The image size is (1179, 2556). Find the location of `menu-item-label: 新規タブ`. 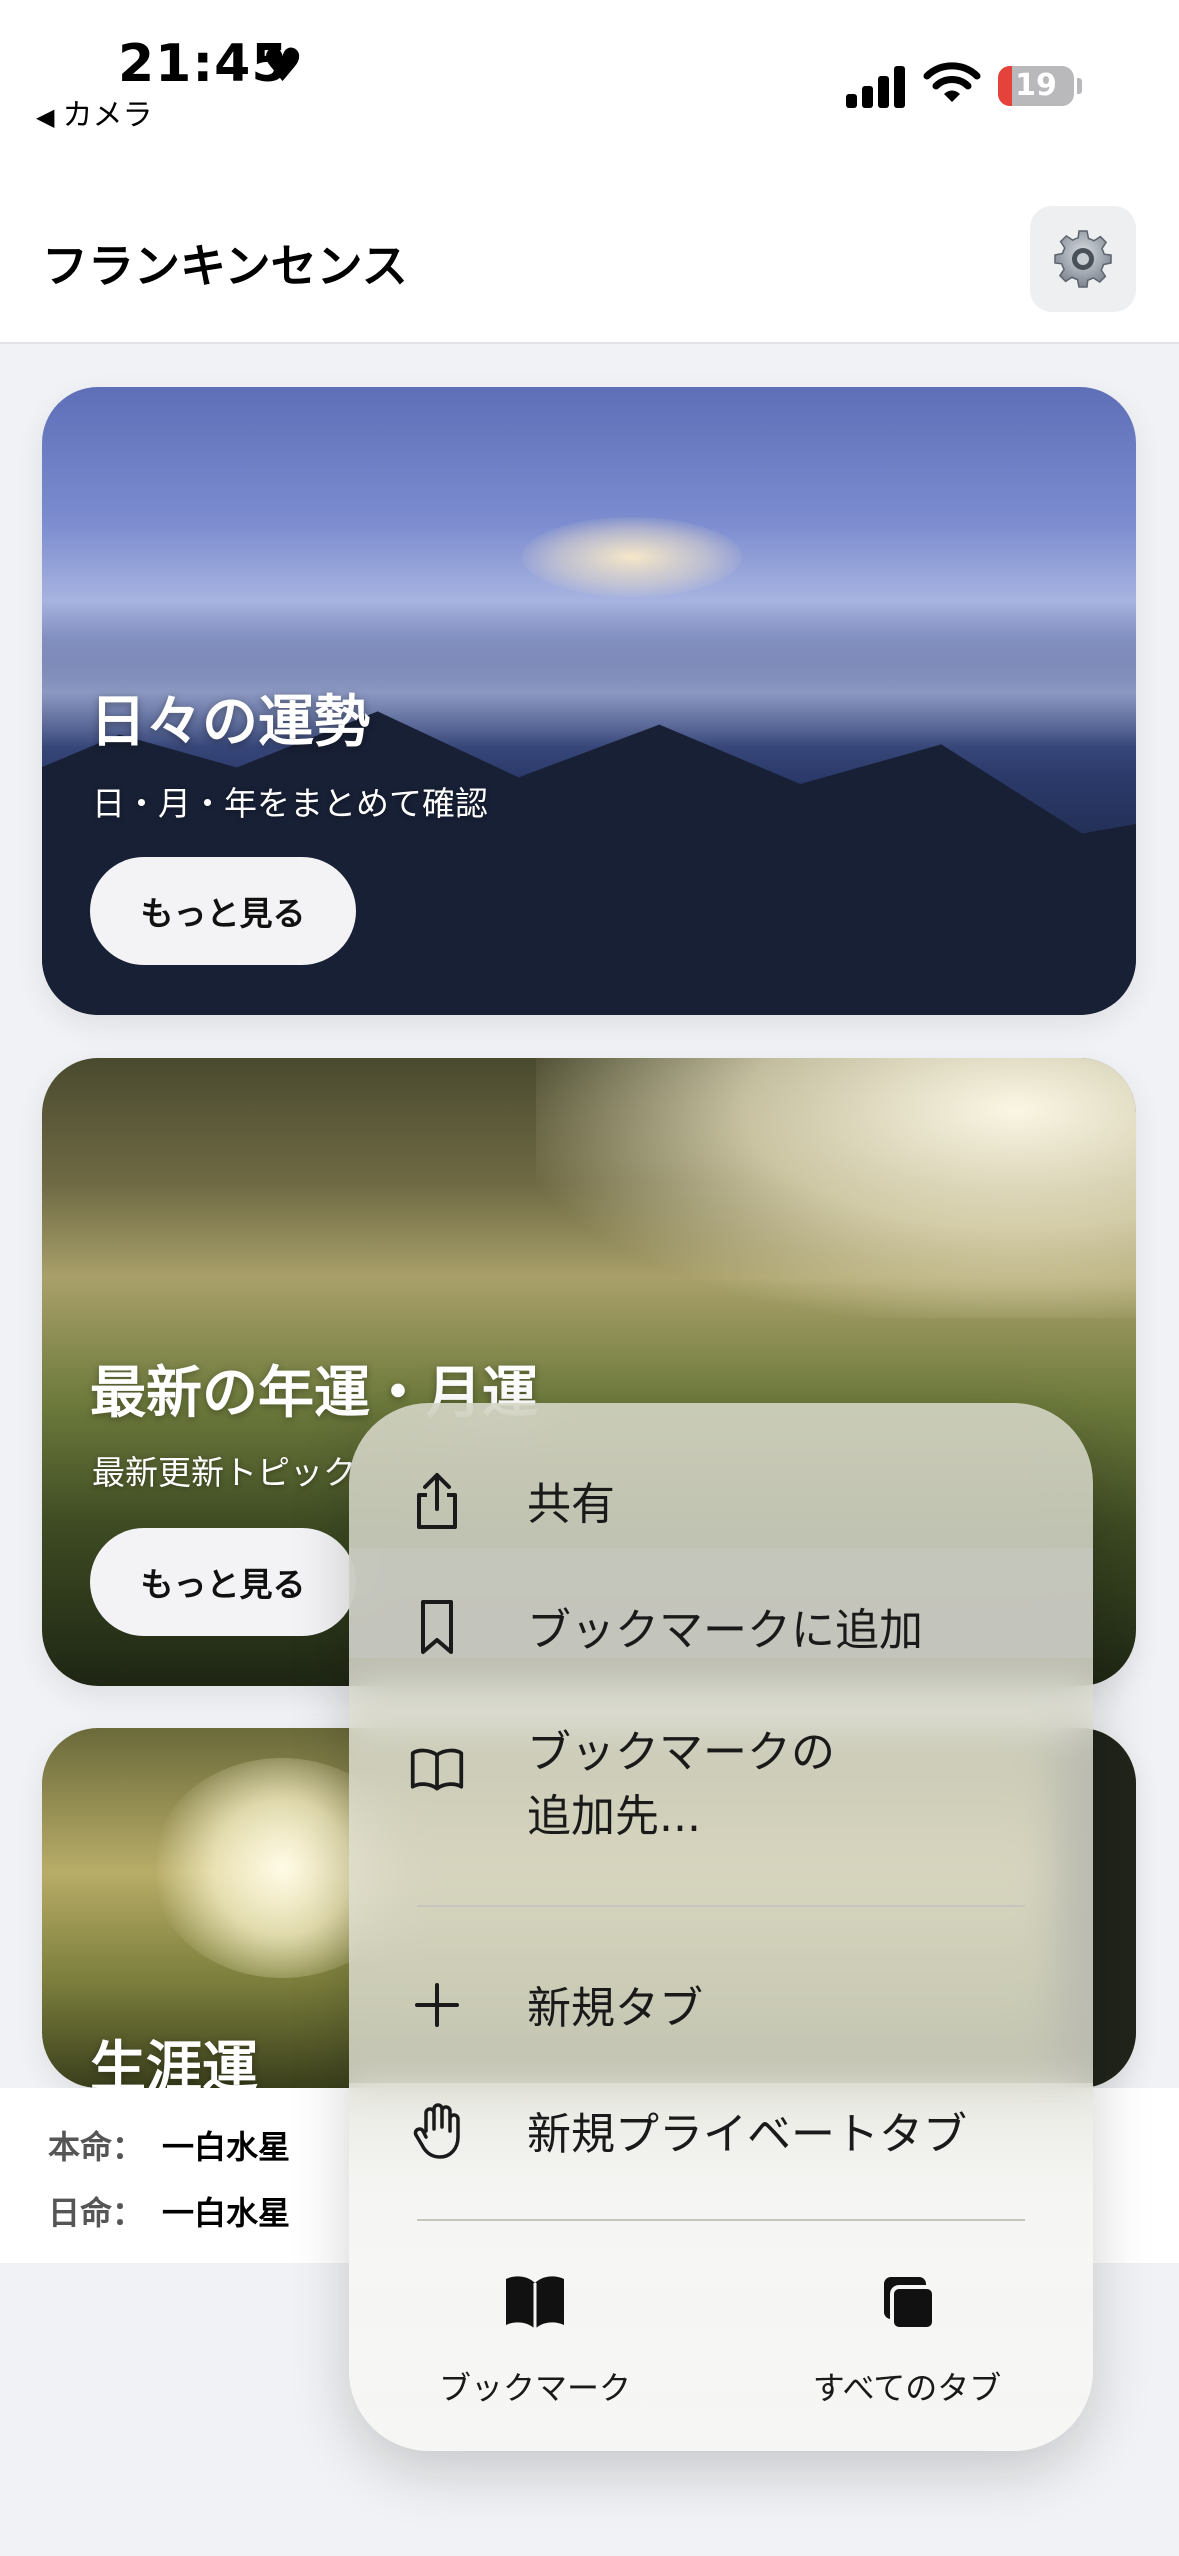

menu-item-label: 新規タブ is located at coordinates (615, 2008).